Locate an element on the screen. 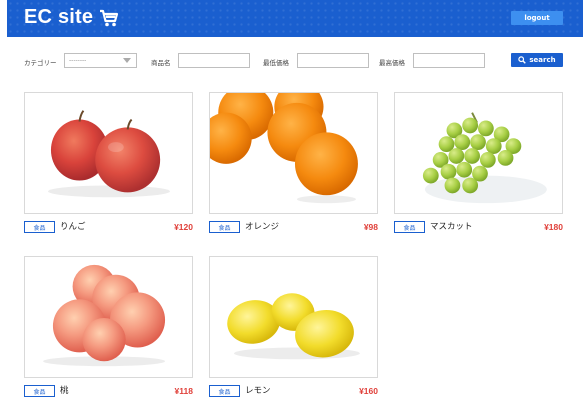  product-image-grapes is located at coordinates (478, 153).